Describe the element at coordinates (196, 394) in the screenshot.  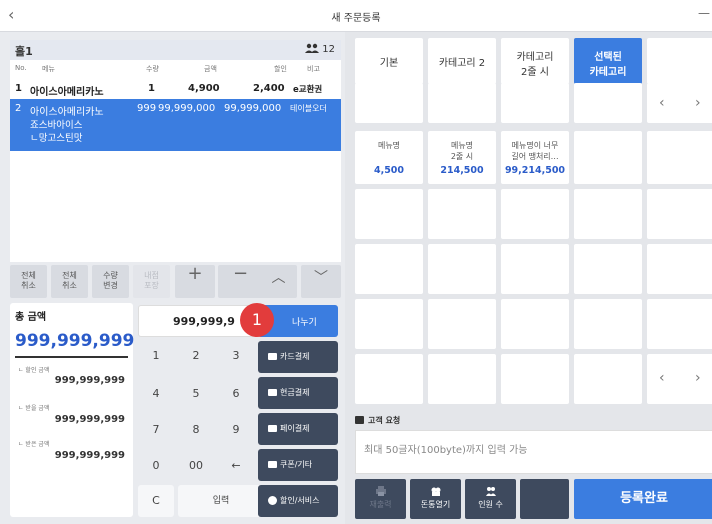
I see `key-5: 5` at that location.